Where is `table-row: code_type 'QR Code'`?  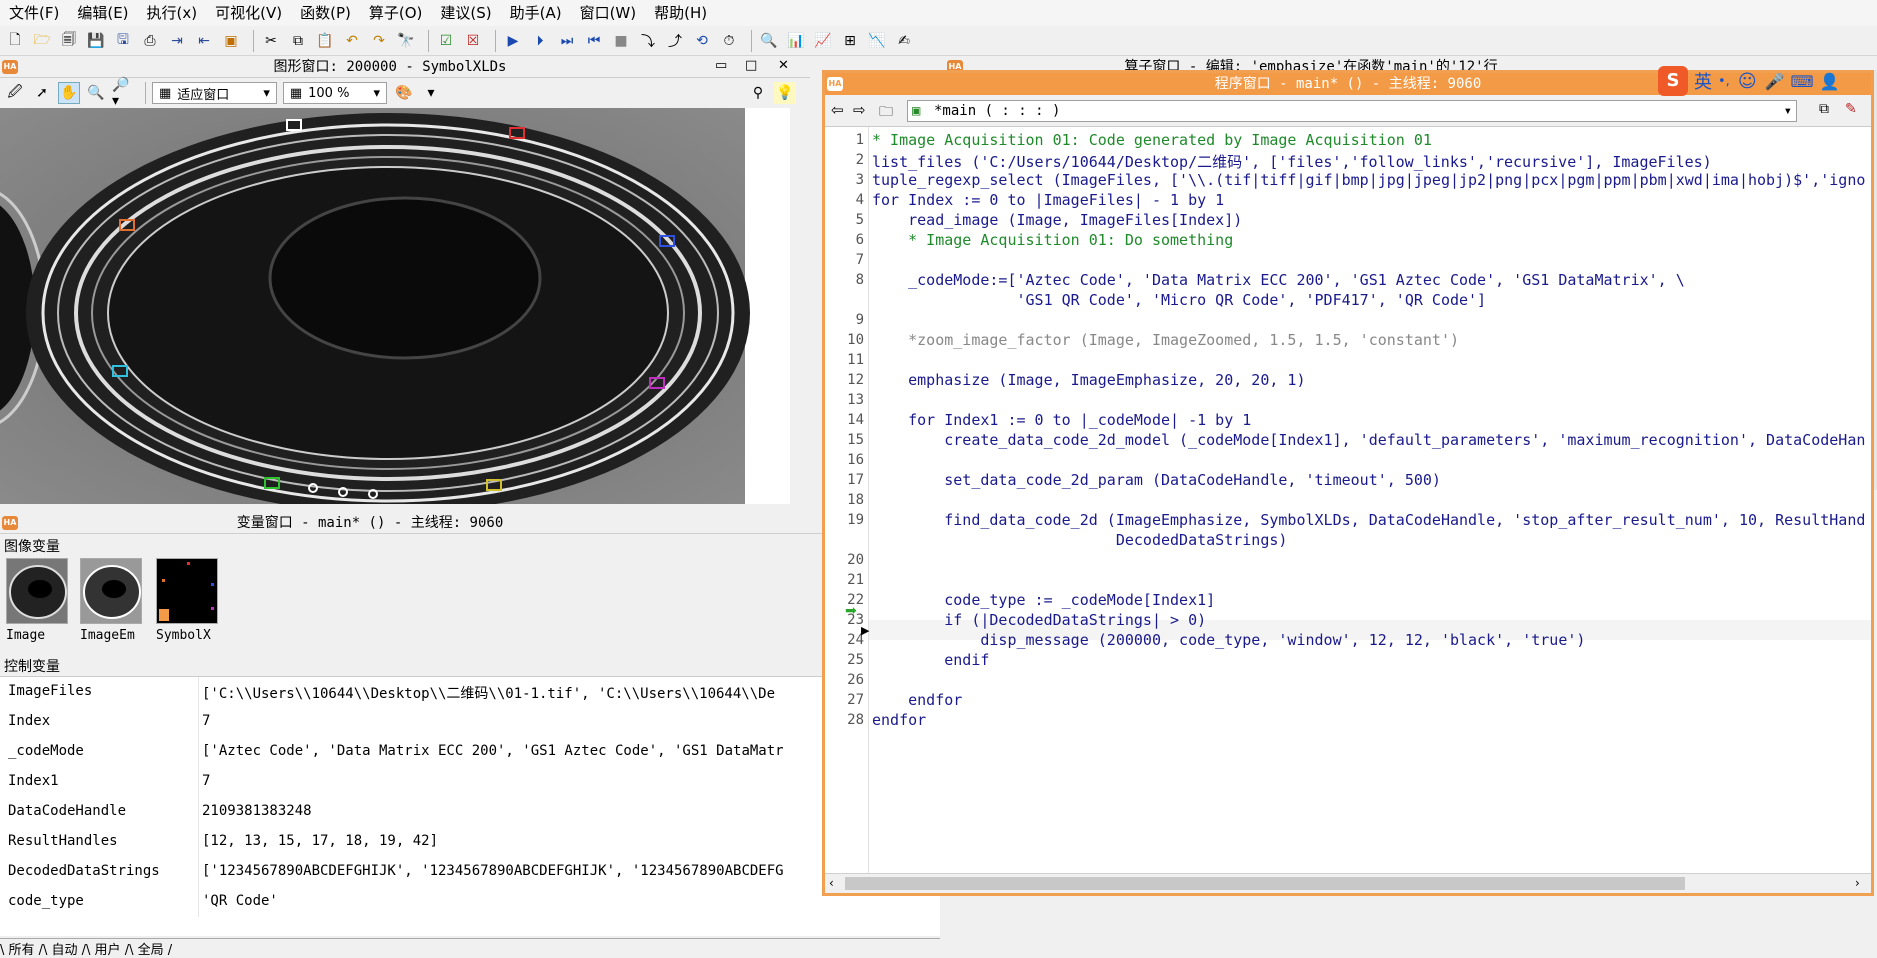 table-row: code_type 'QR Code' is located at coordinates (470, 902).